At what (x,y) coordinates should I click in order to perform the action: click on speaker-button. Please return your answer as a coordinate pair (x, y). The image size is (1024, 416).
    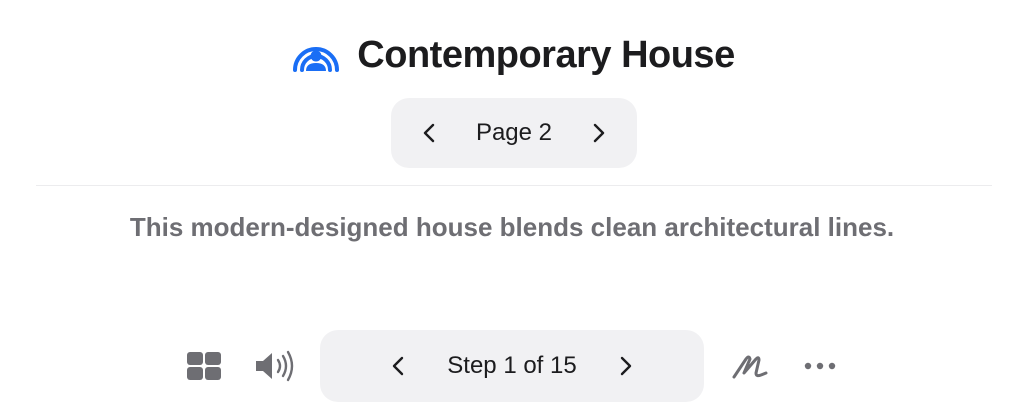
    Looking at the image, I should click on (276, 366).